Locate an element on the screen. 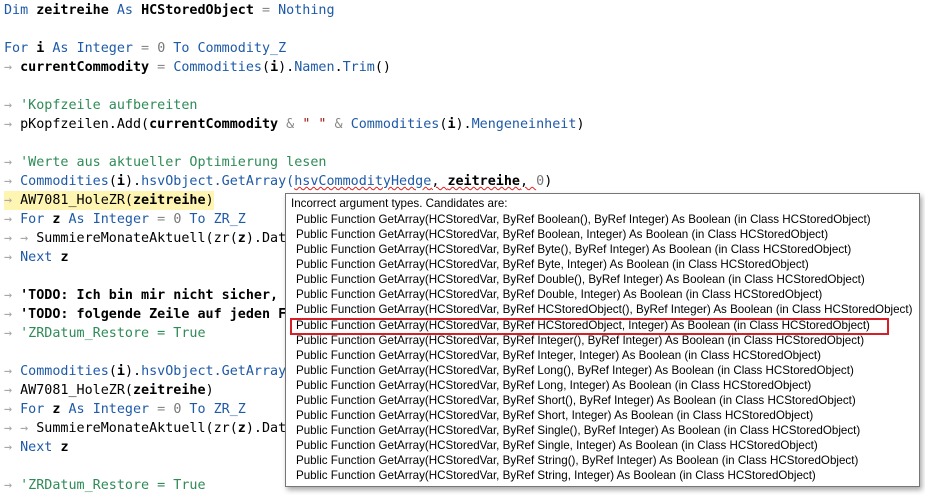 This screenshot has width=925, height=495. code-line-18: → → SummiereMonateAktuell(zr(z).Dat is located at coordinates (145, 428).